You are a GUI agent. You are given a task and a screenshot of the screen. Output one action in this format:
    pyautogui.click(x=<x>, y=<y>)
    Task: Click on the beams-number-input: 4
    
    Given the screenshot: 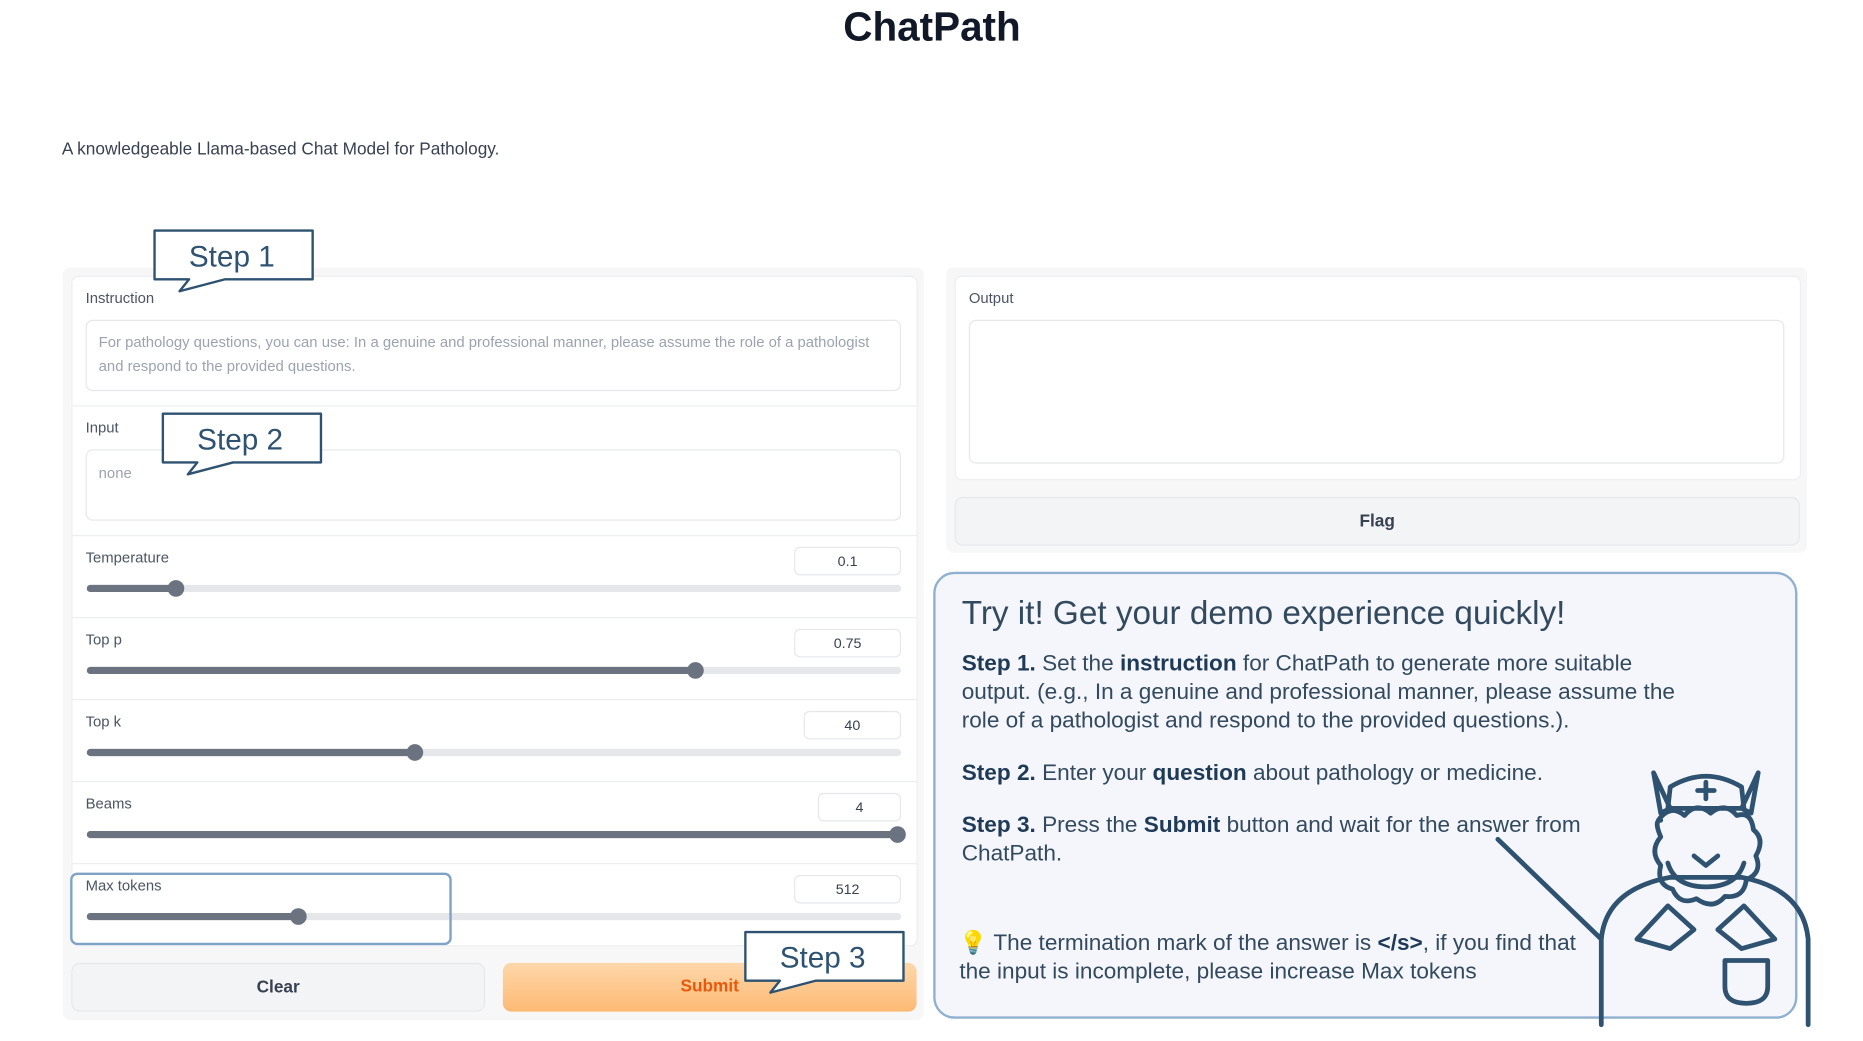 What is the action you would take?
    pyautogui.click(x=859, y=807)
    